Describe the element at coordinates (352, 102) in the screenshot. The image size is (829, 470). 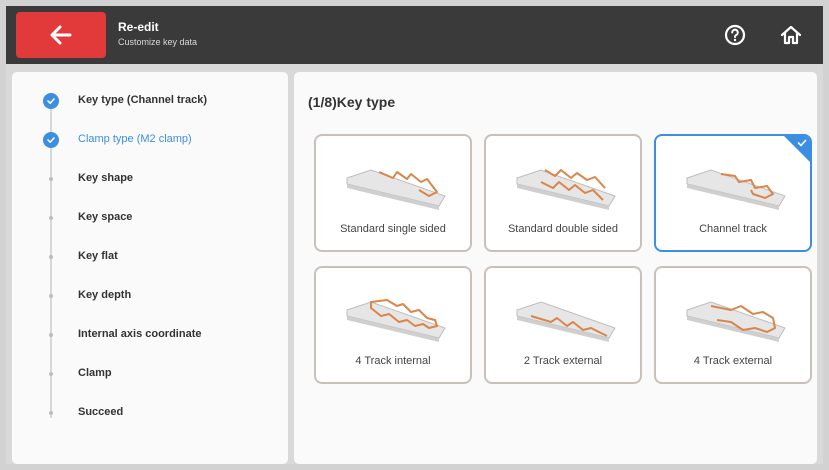
I see `section-title: (1/8)Key type` at that location.